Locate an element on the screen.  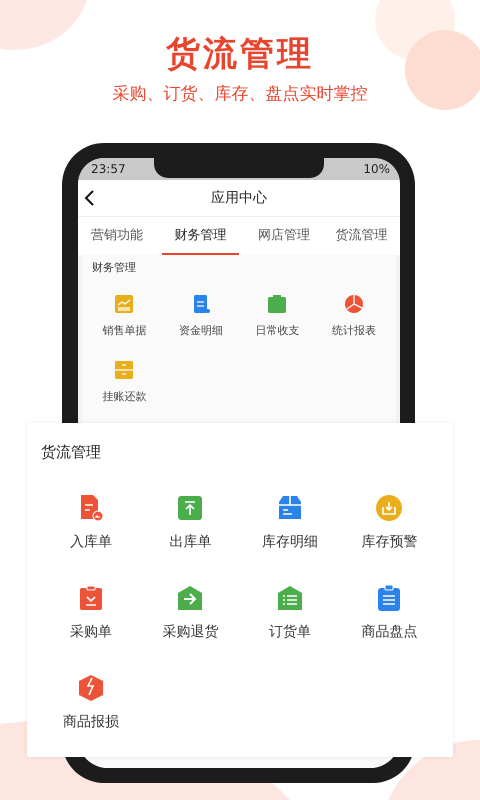
app-shortcut: 资金明细 is located at coordinates (200, 321).